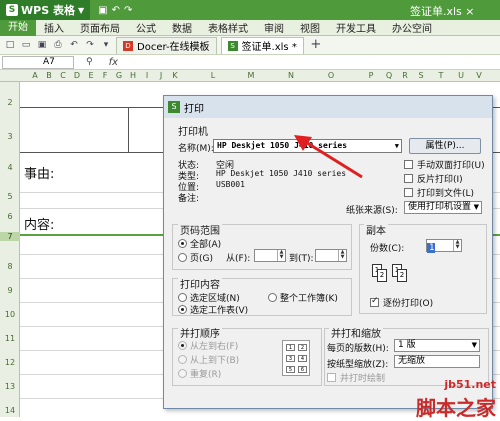 Image resolution: width=500 pixels, height=421 pixels. I want to click on content-workbook-label: 整个工作簿(K), so click(309, 297).